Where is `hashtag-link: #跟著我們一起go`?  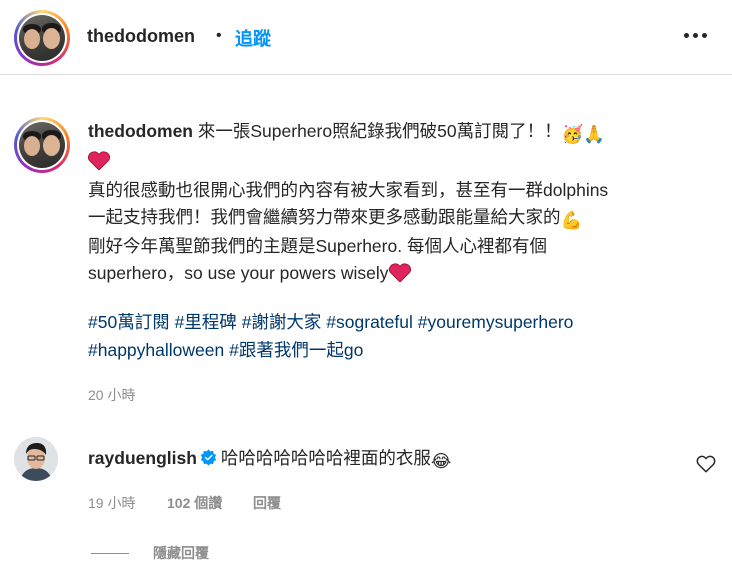 hashtag-link: #跟著我們一起go is located at coordinates (296, 350).